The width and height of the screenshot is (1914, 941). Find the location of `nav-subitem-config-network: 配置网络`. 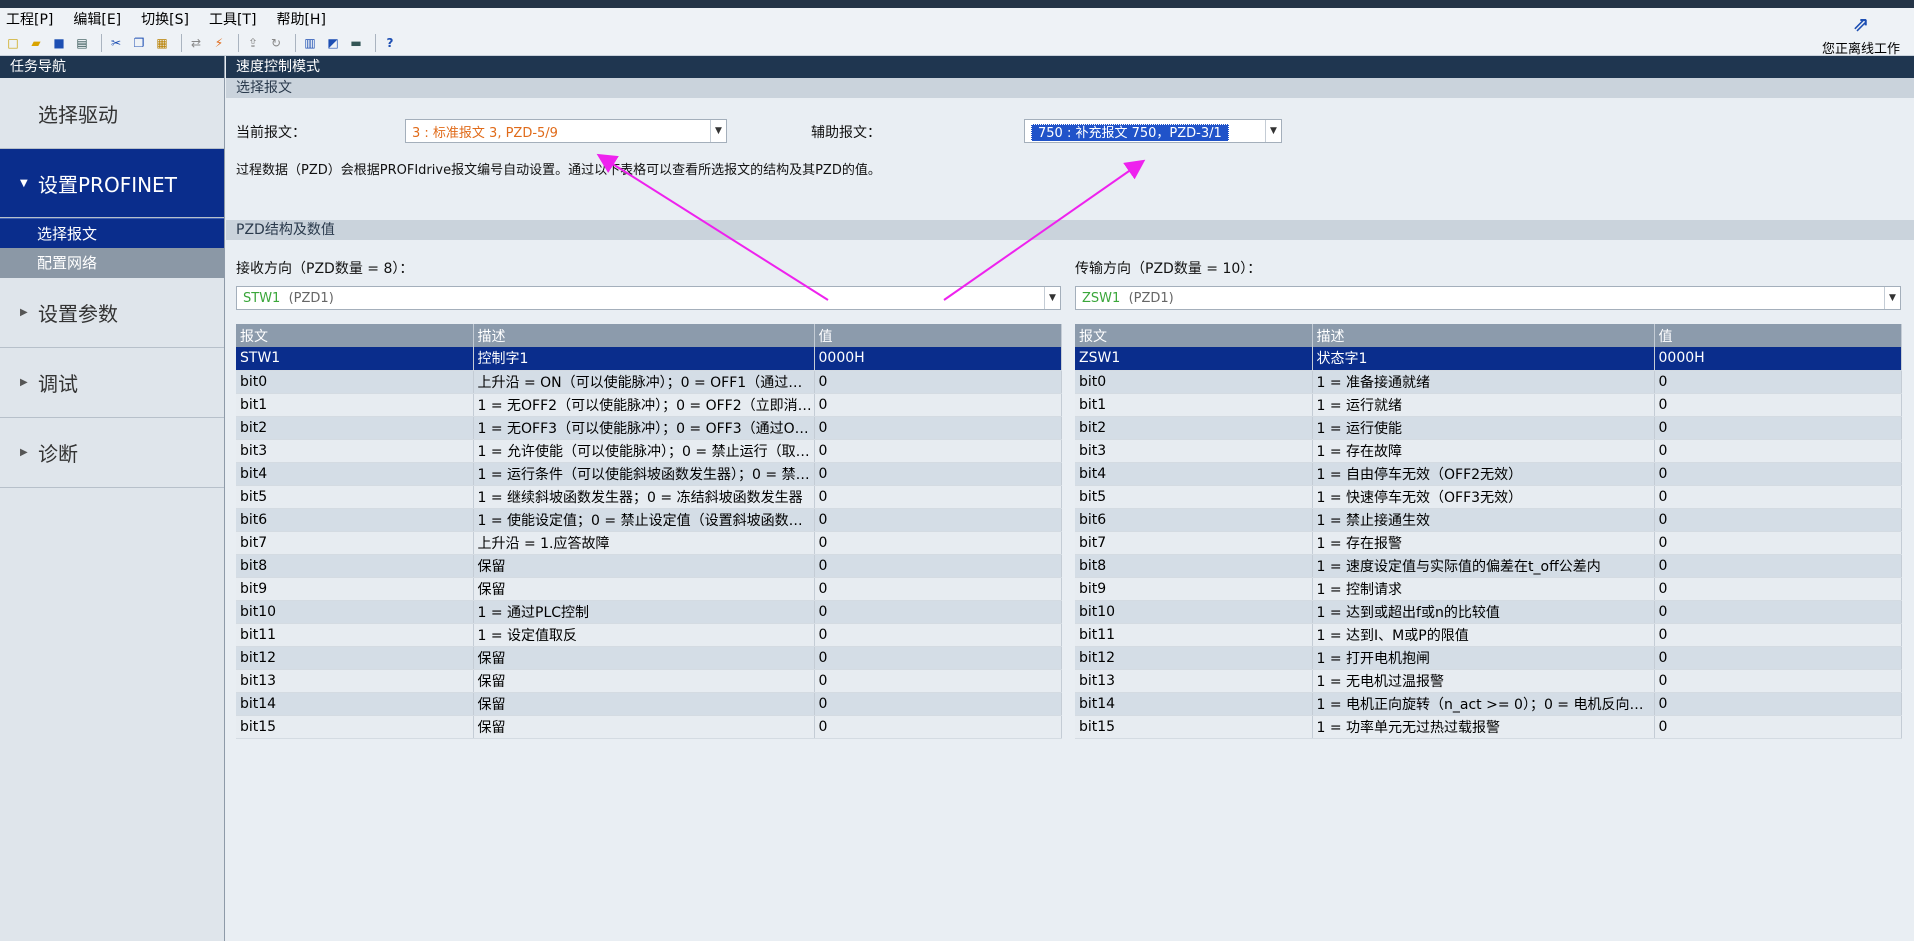

nav-subitem-config-network: 配置网络 is located at coordinates (112, 263).